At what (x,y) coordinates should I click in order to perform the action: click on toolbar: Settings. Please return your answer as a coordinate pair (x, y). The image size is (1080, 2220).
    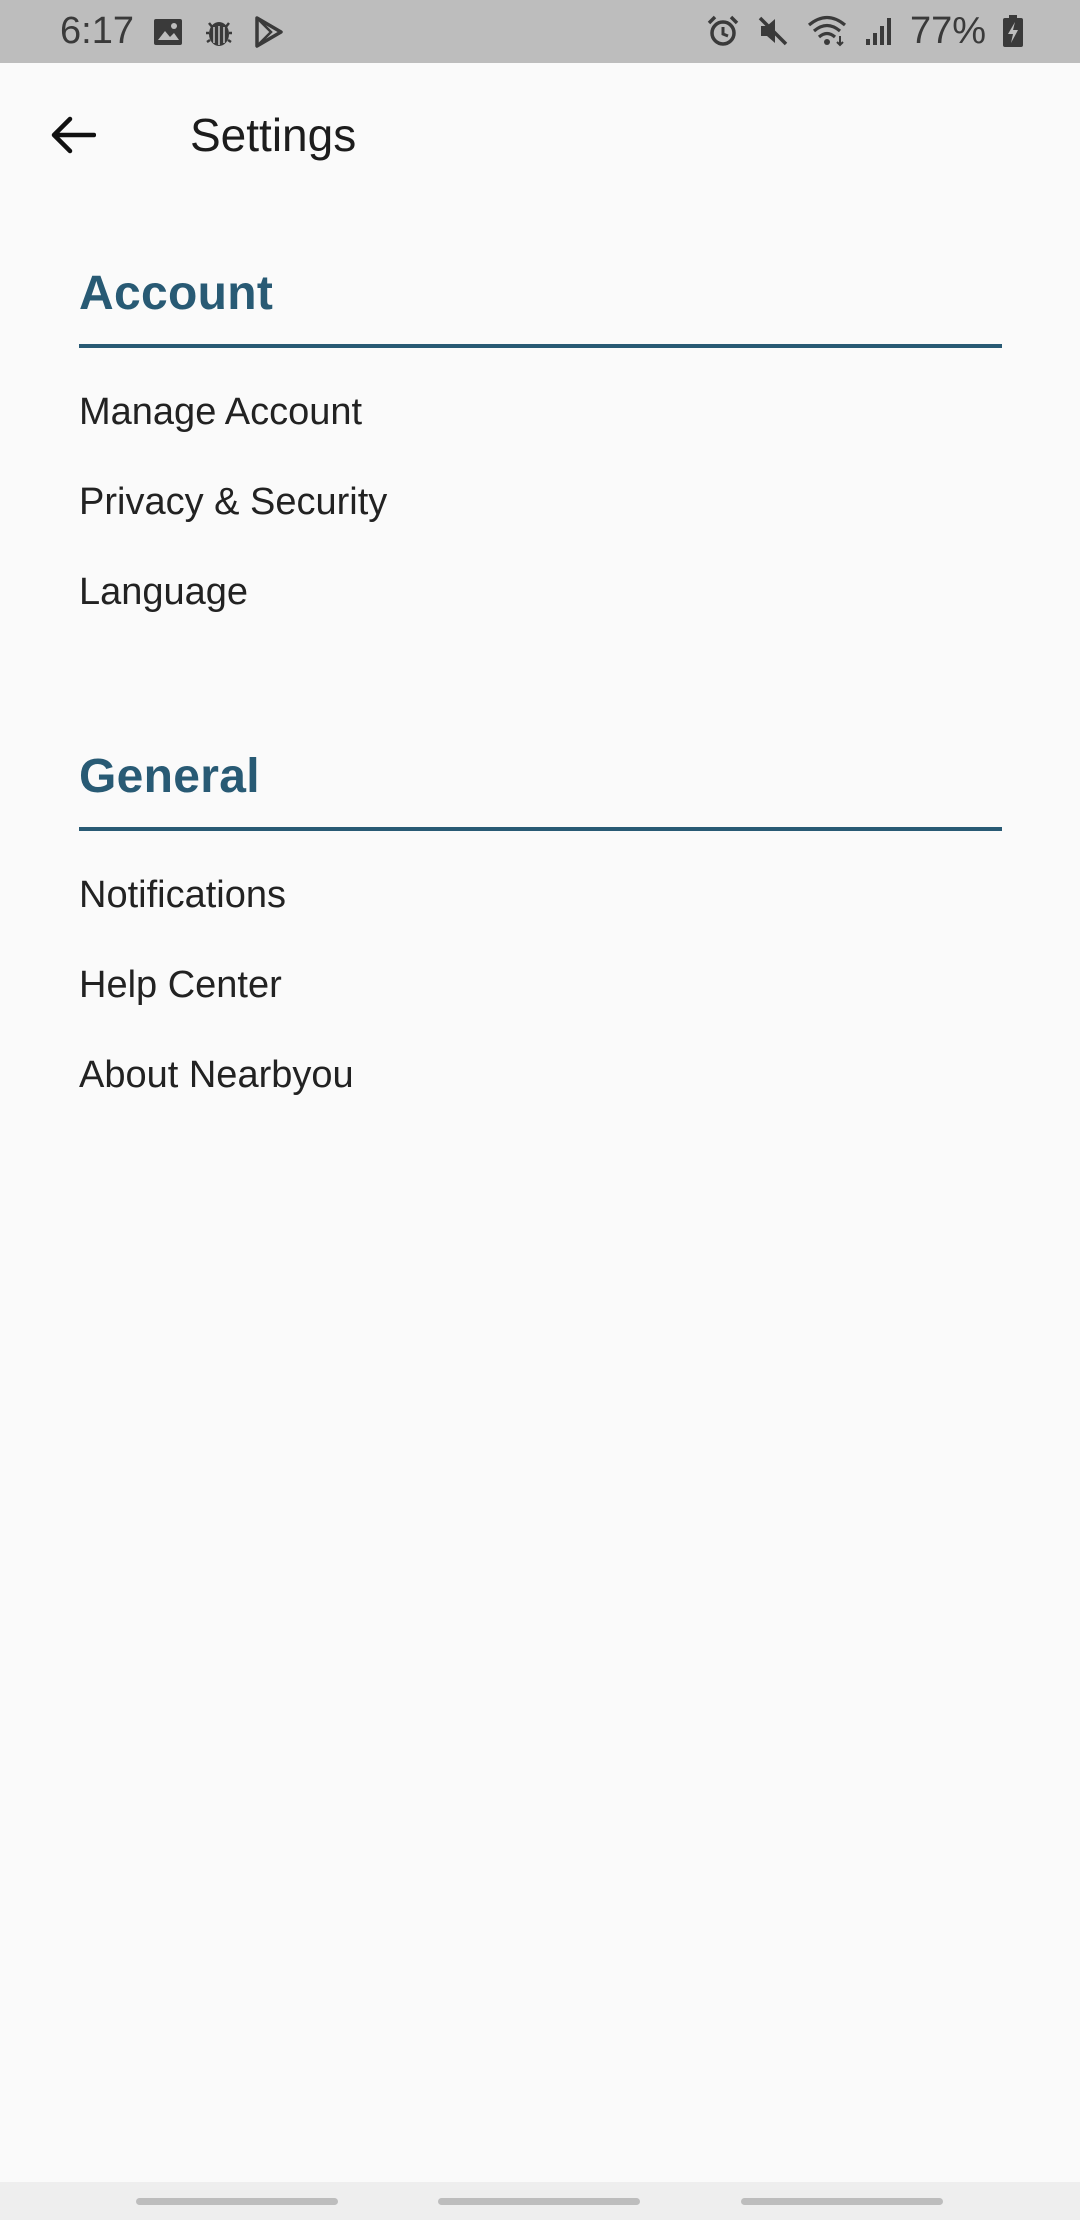
    Looking at the image, I should click on (540, 137).